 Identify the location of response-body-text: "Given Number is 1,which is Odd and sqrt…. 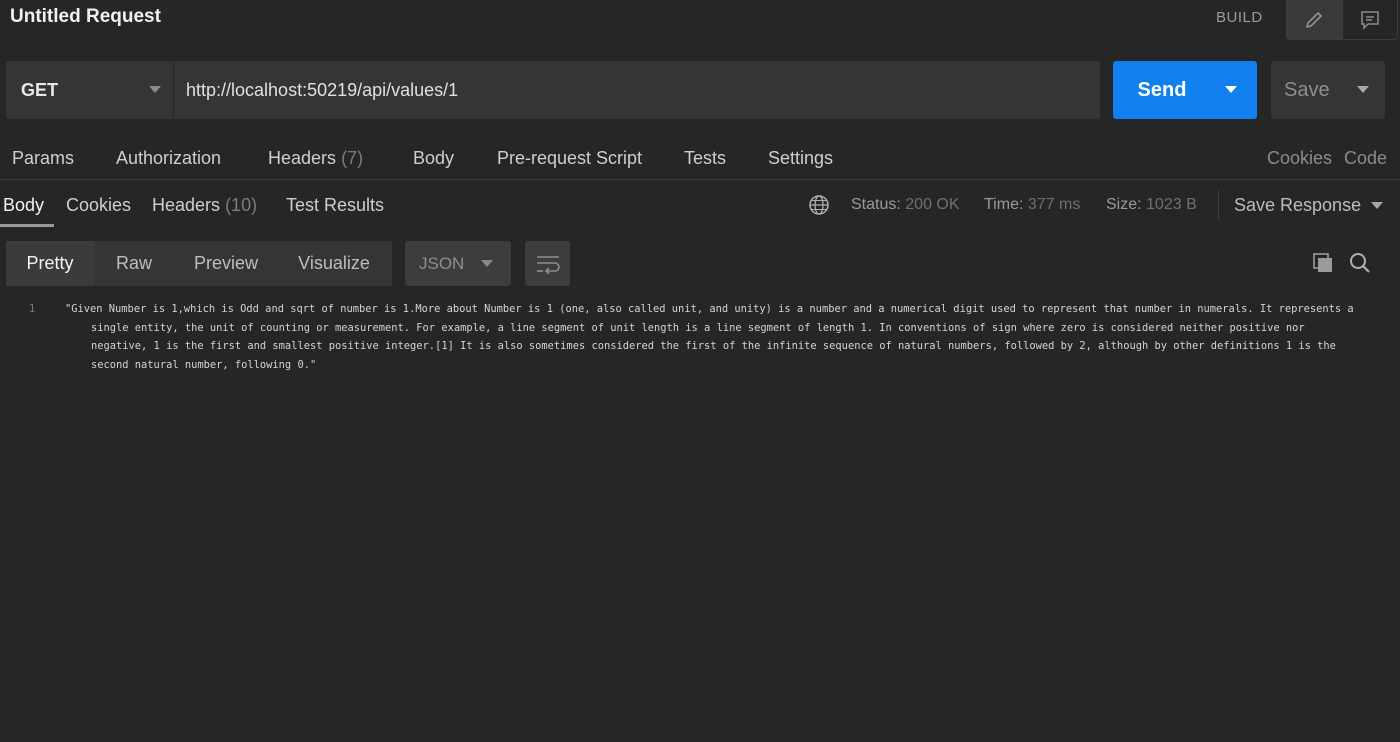
(715, 337).